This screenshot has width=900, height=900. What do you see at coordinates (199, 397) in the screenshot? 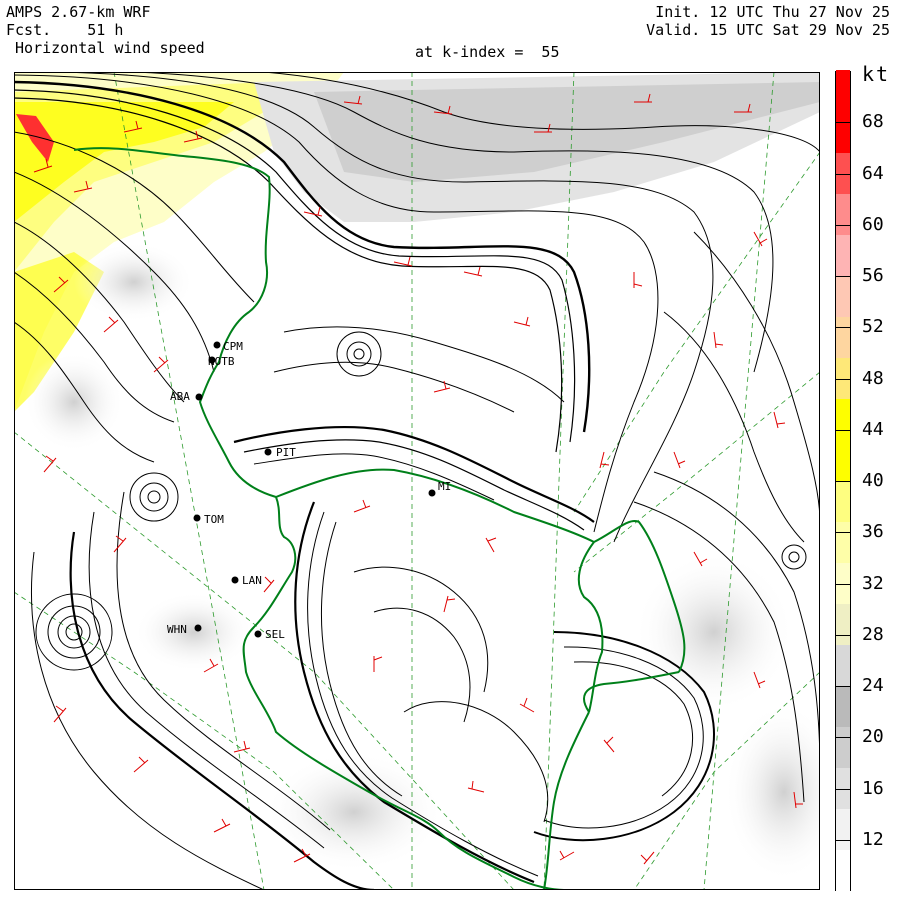
I see `station-marker-aba` at bounding box center [199, 397].